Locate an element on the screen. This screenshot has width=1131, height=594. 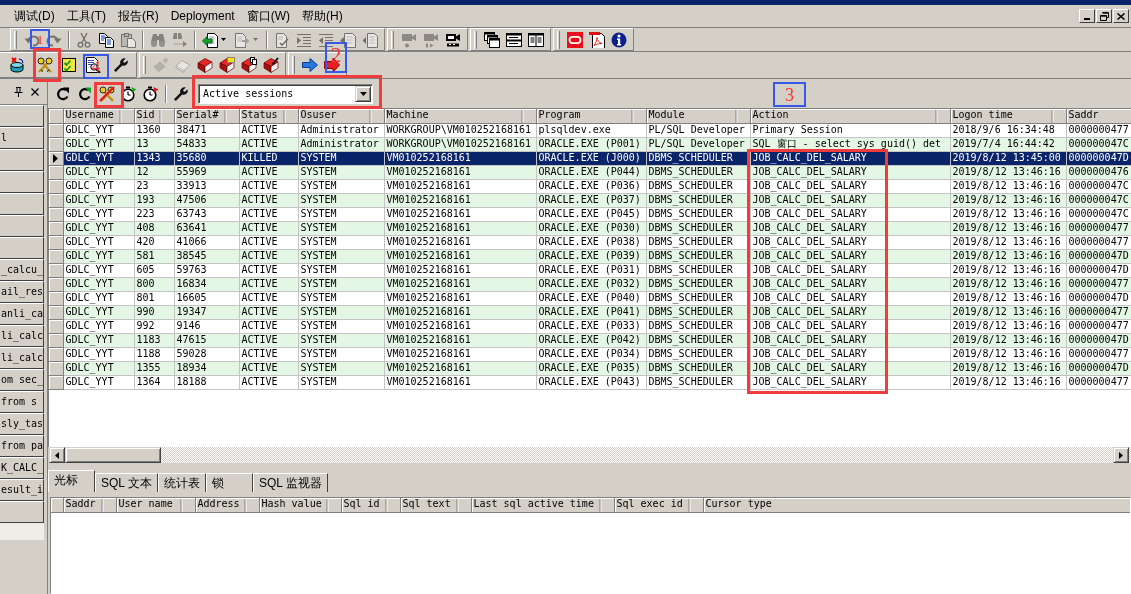
book-note-icon is located at coordinates (227, 65).